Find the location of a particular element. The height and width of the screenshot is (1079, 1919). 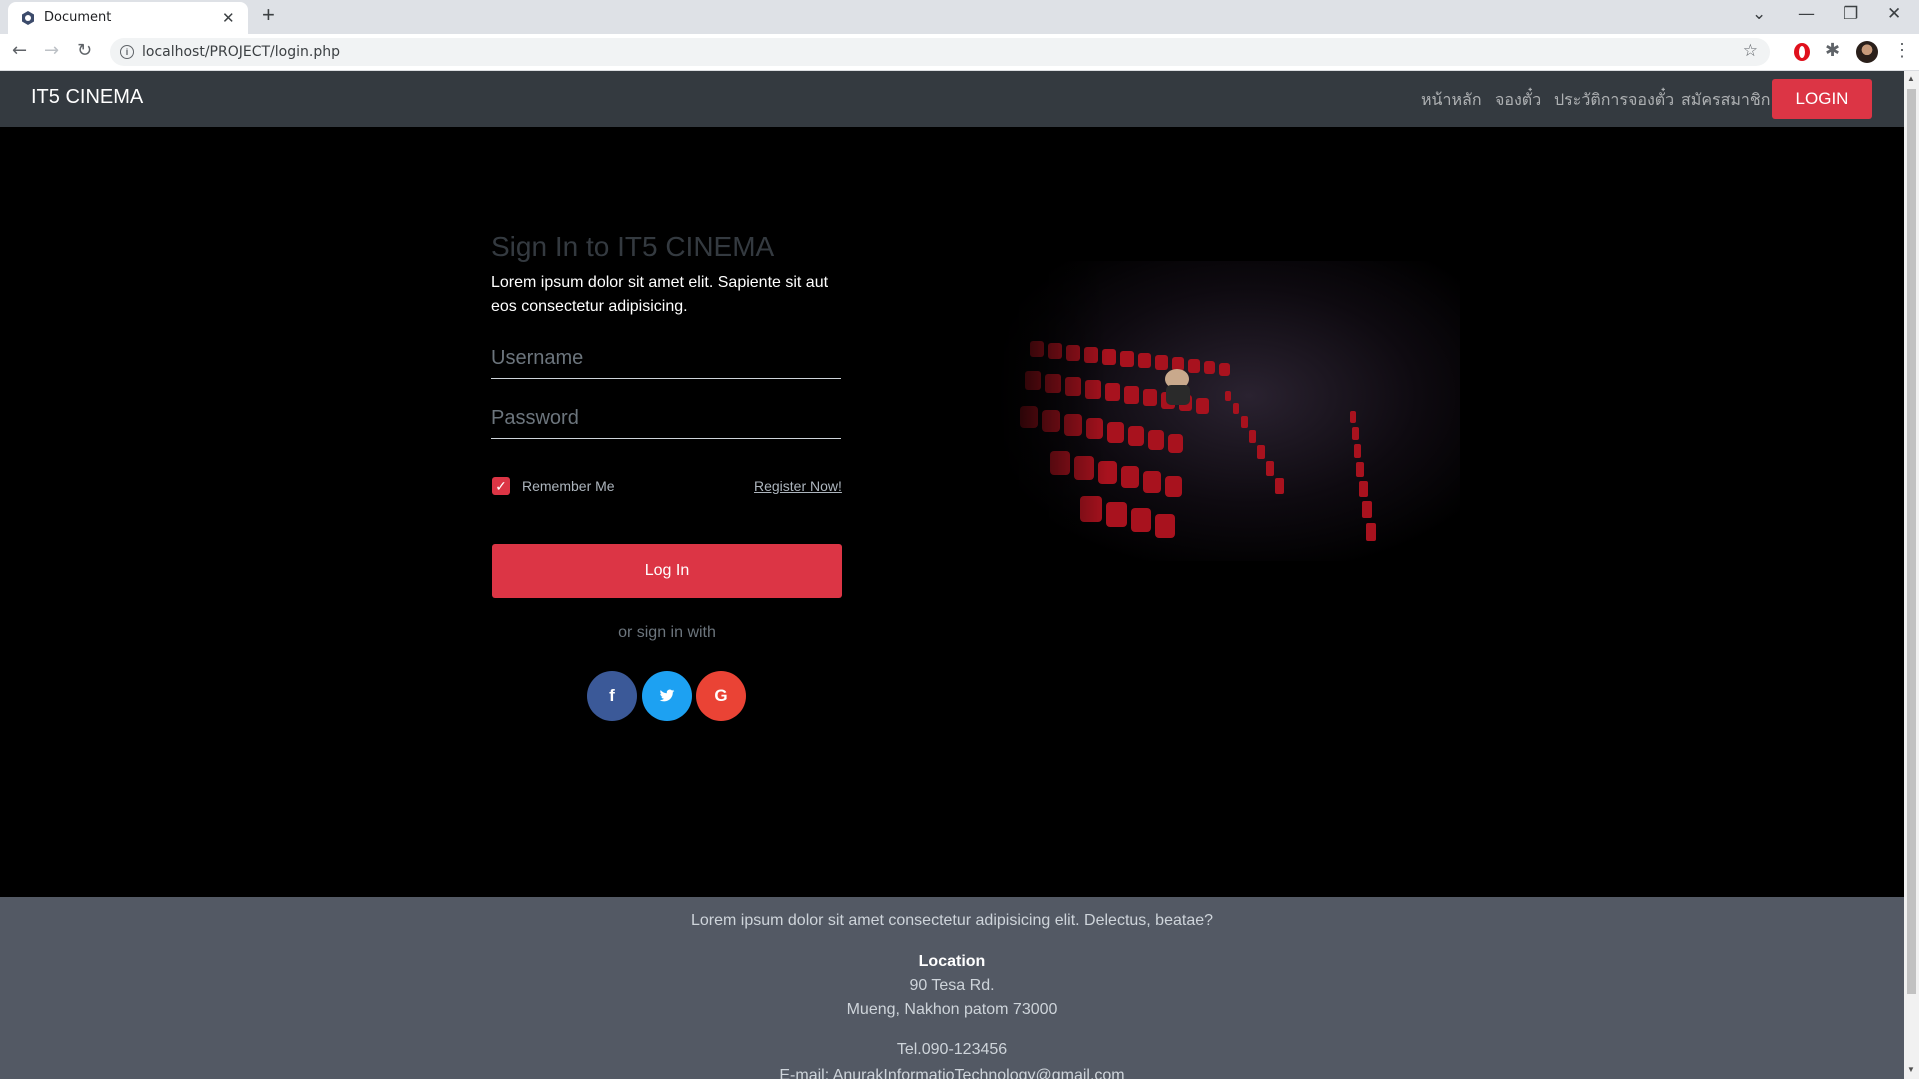

tab-search-chevron-icon: ⌄ is located at coordinates (1759, 14).